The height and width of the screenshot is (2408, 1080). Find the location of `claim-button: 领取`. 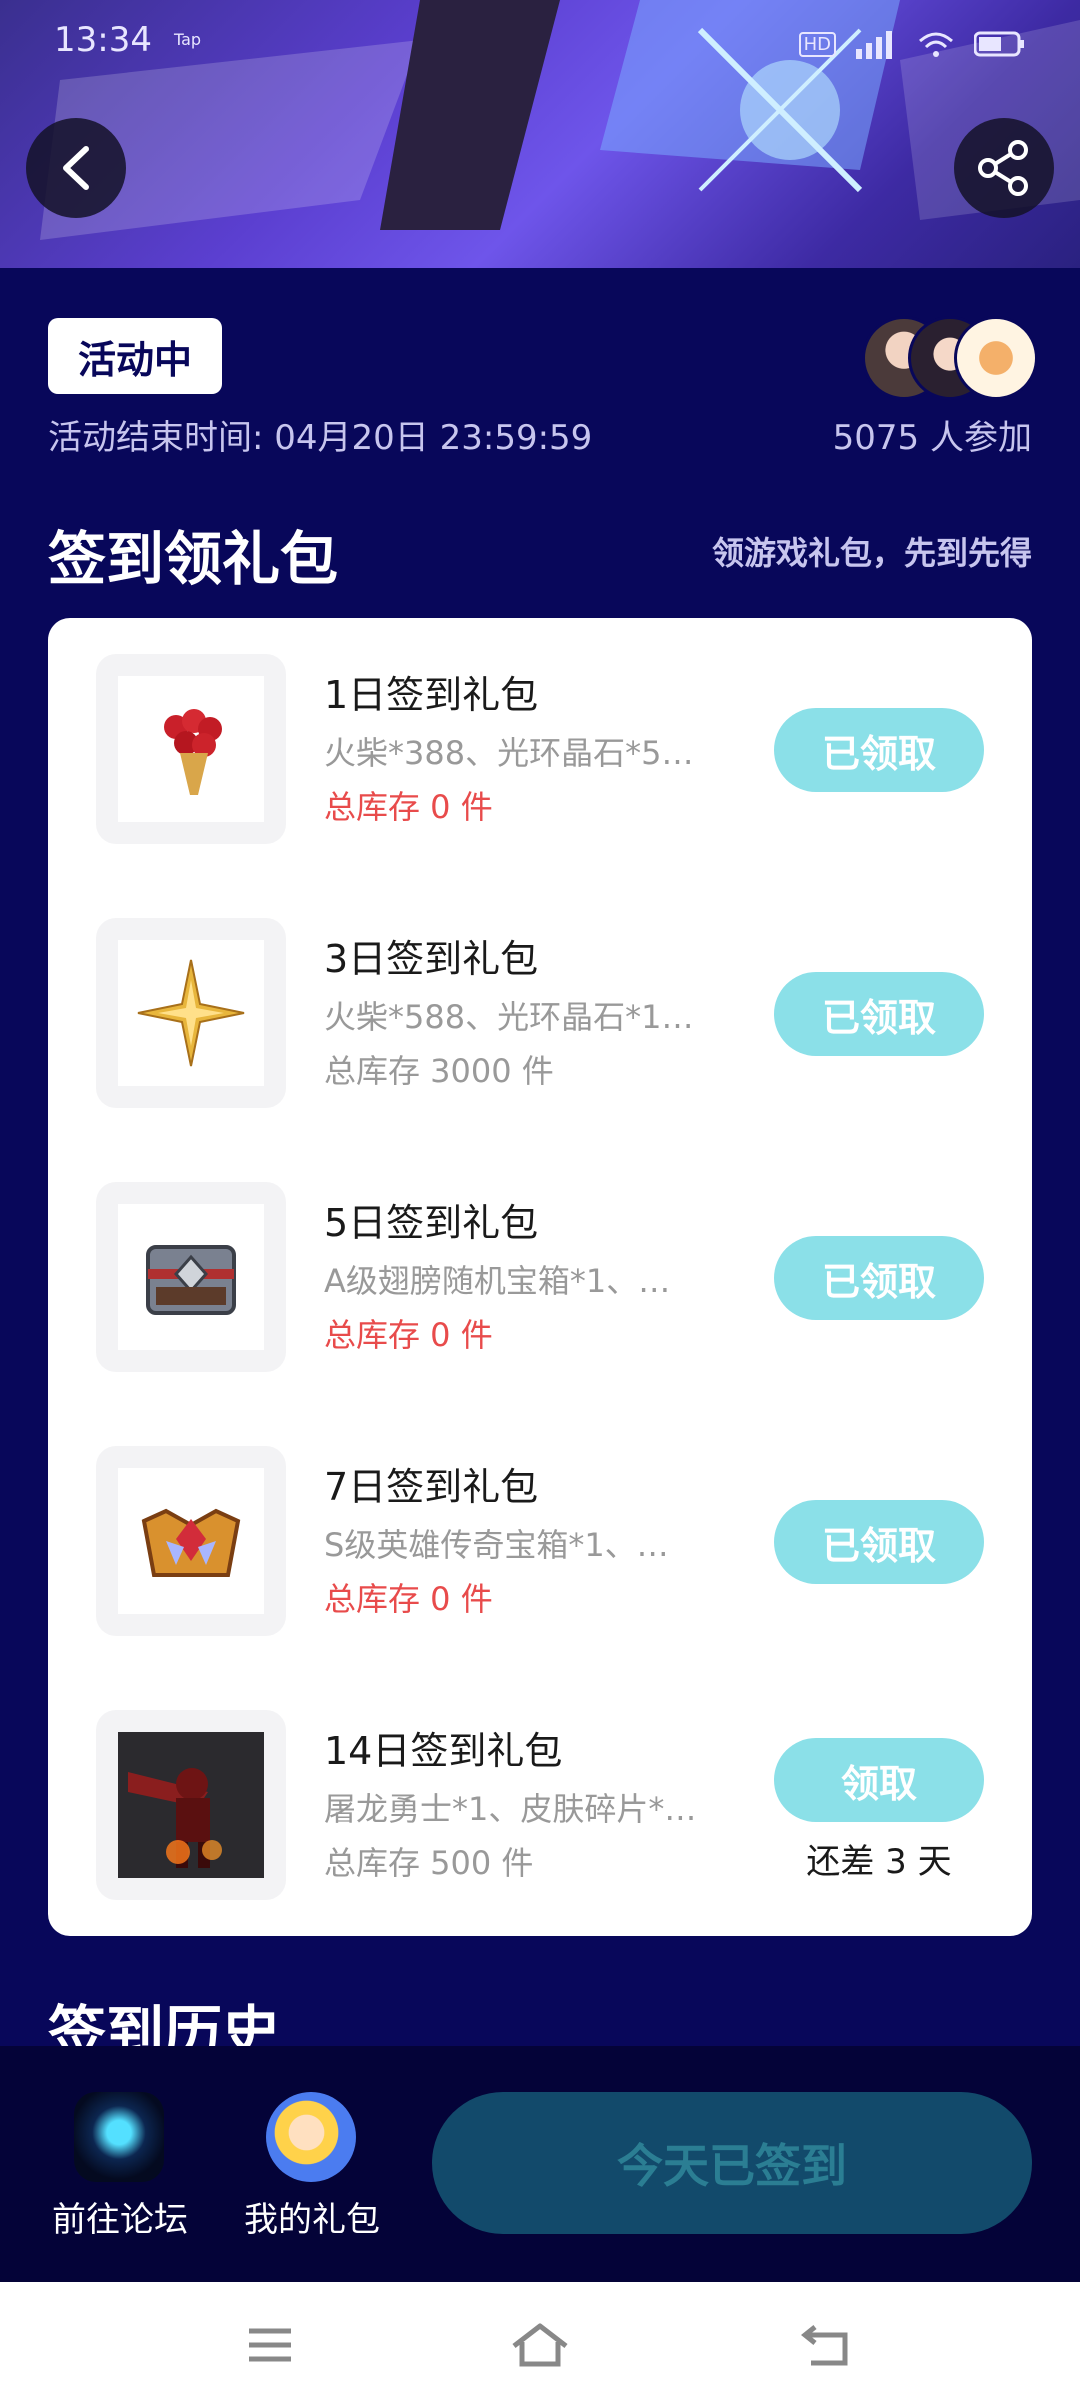

claim-button: 领取 is located at coordinates (879, 1780).